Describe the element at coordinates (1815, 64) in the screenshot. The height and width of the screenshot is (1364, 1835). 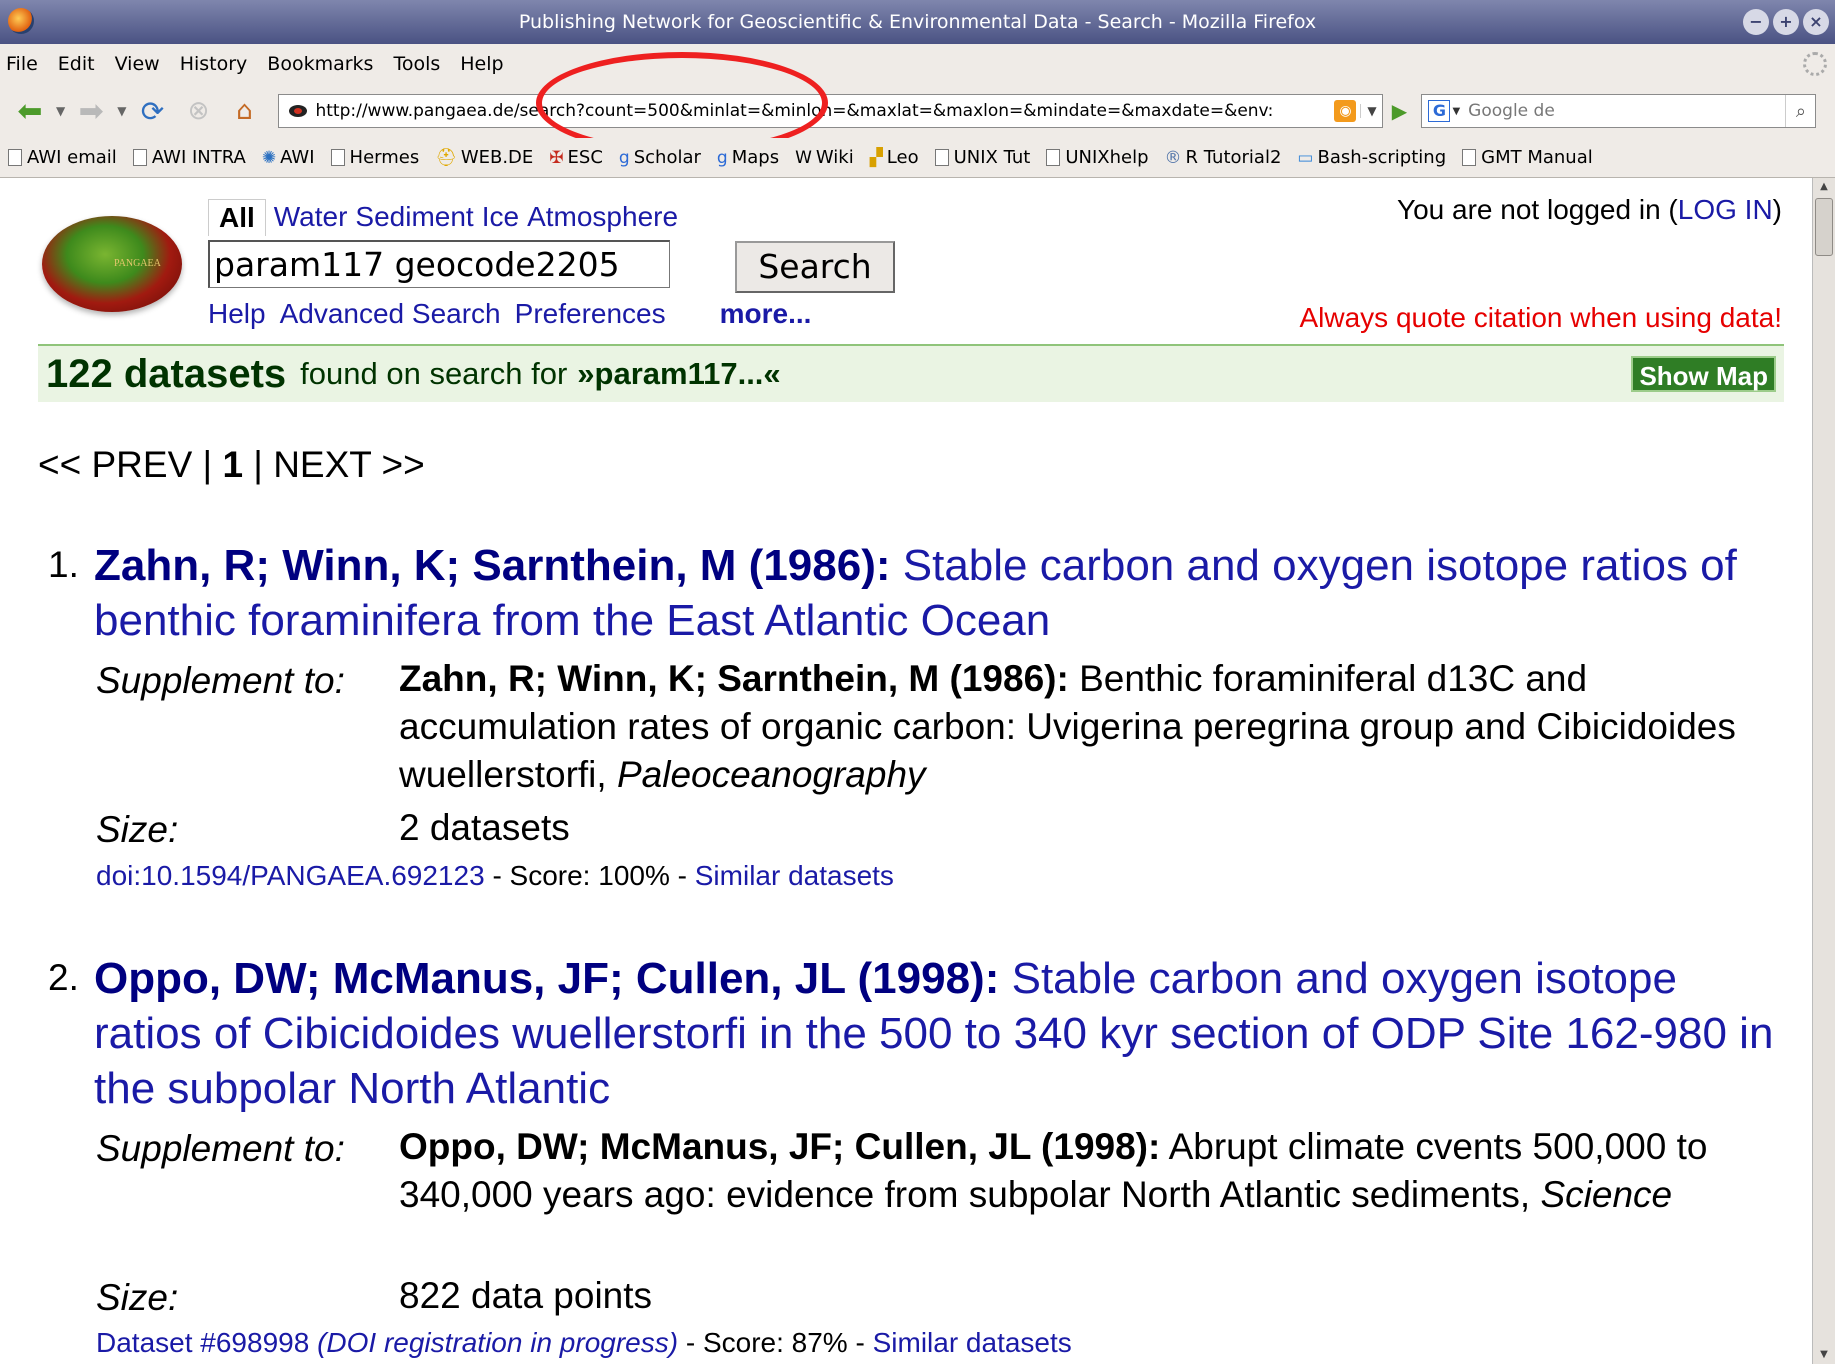
I see `throbber-icon` at that location.